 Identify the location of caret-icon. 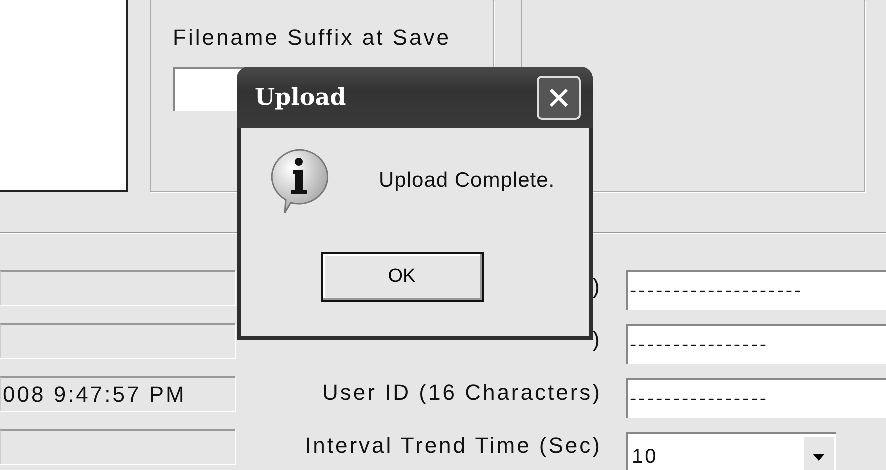
(819, 457).